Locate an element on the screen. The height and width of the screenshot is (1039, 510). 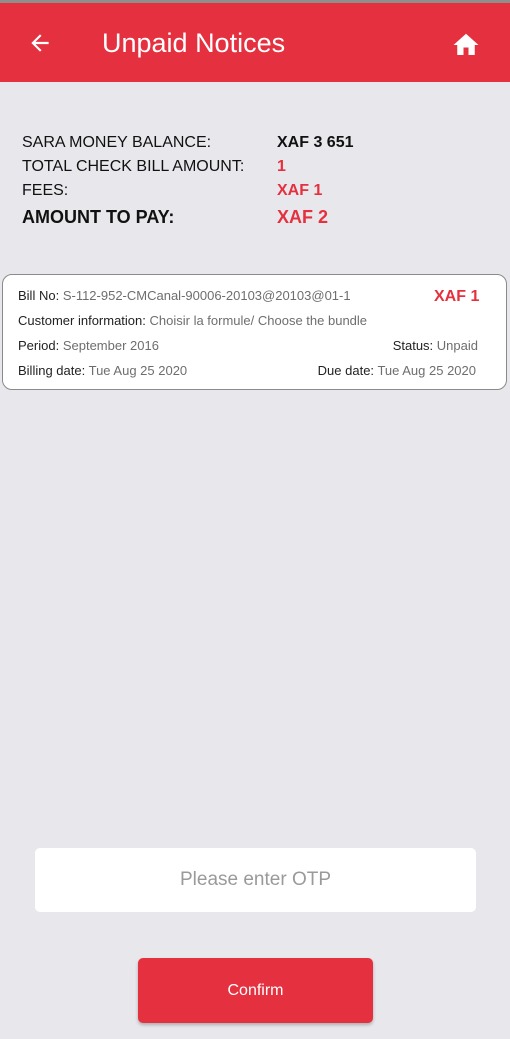
page-title: Unpaid Notices is located at coordinates (194, 43).